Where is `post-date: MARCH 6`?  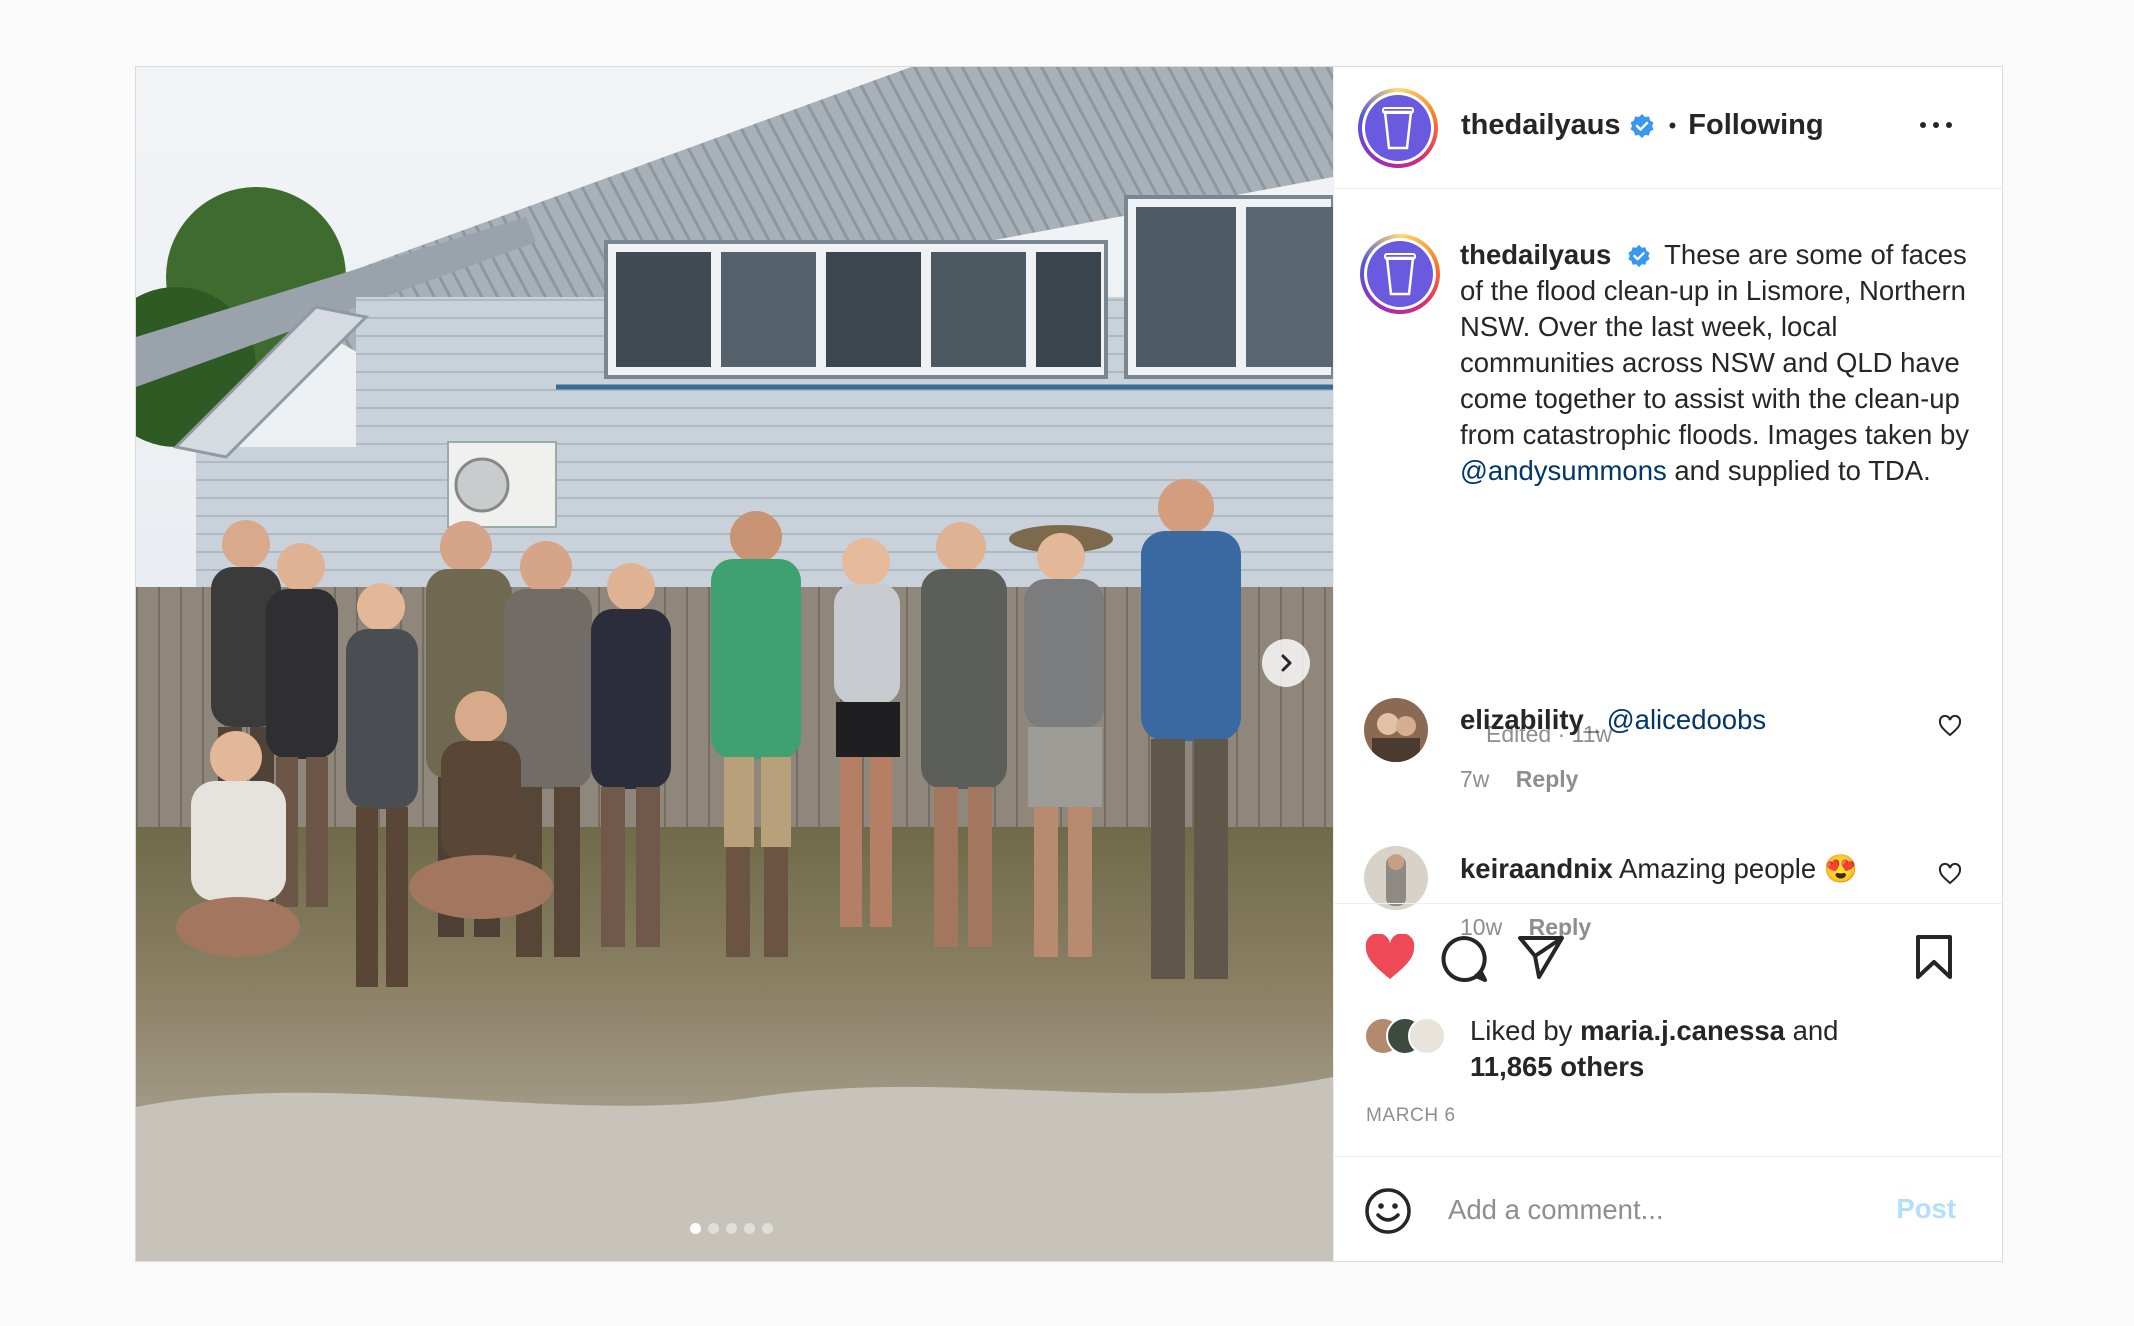
post-date: MARCH 6 is located at coordinates (1411, 1115).